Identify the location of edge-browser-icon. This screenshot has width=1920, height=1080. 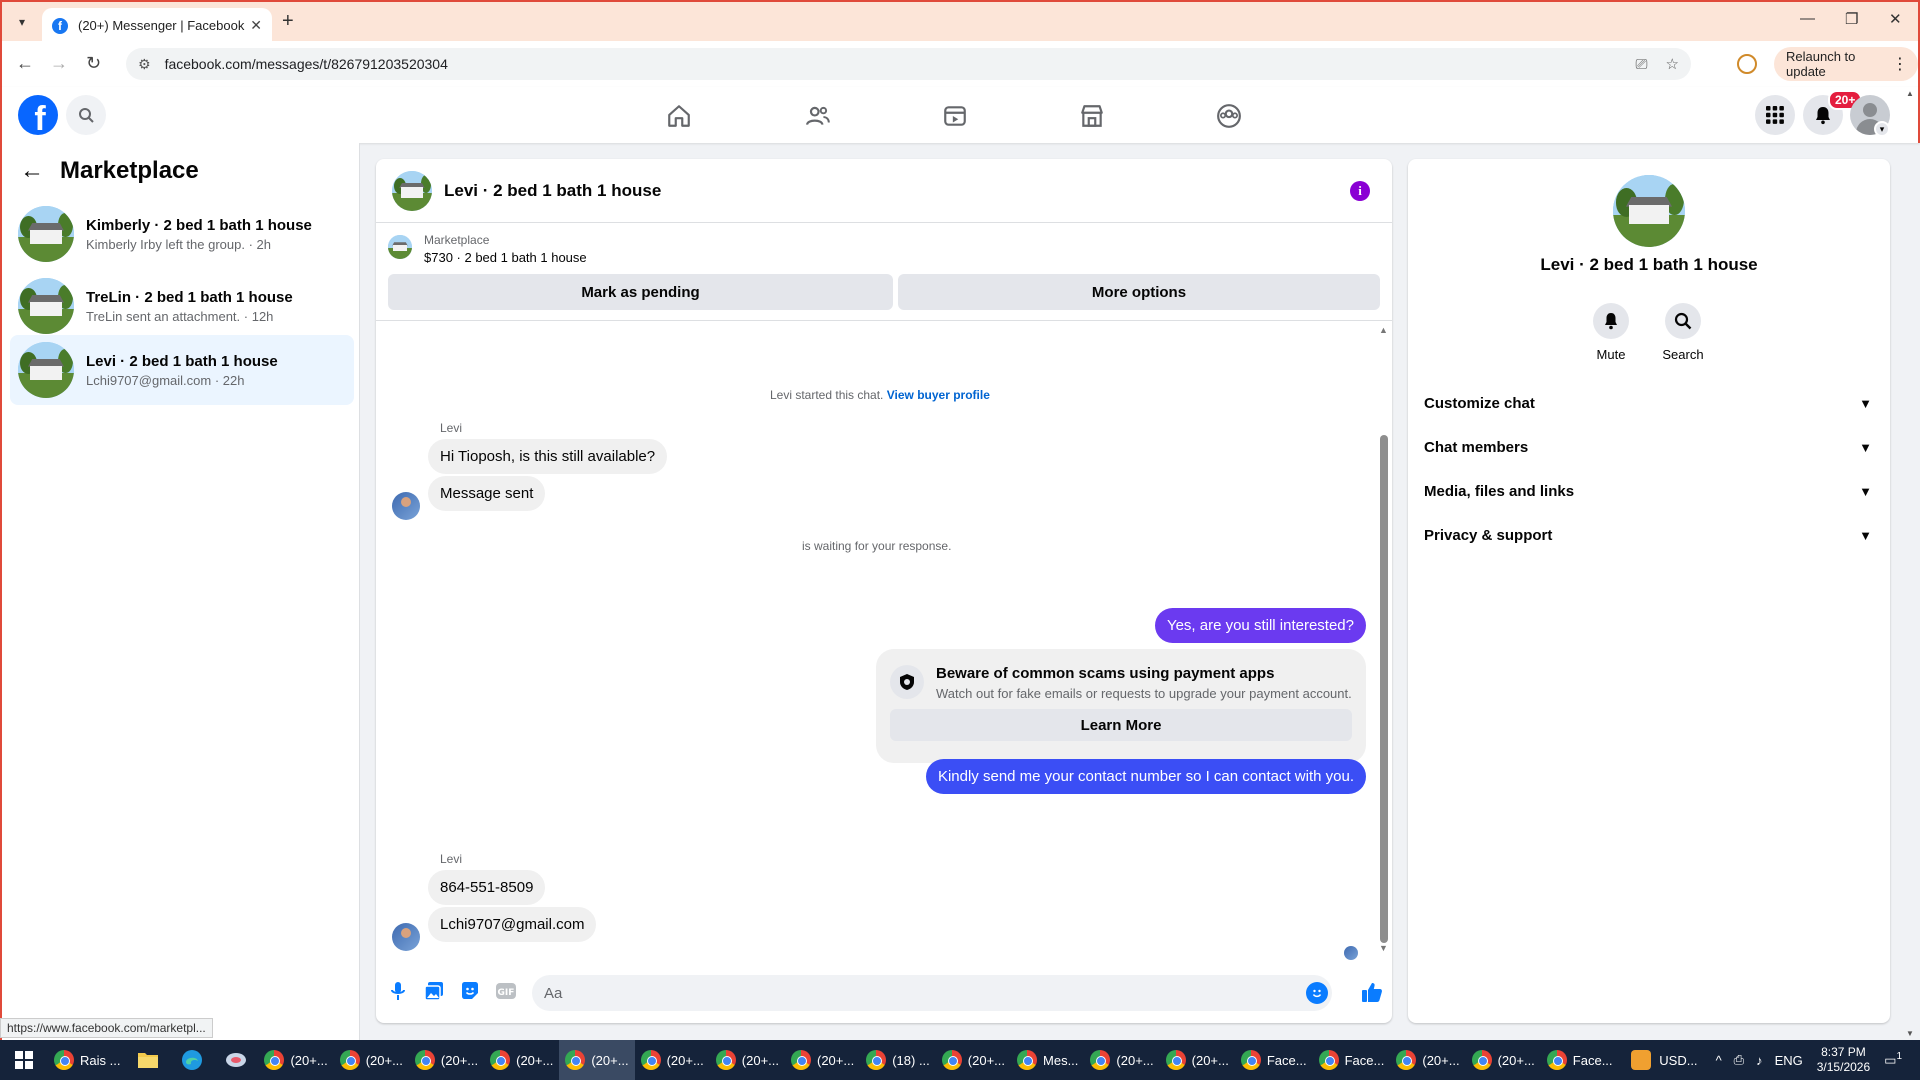
(192, 1060).